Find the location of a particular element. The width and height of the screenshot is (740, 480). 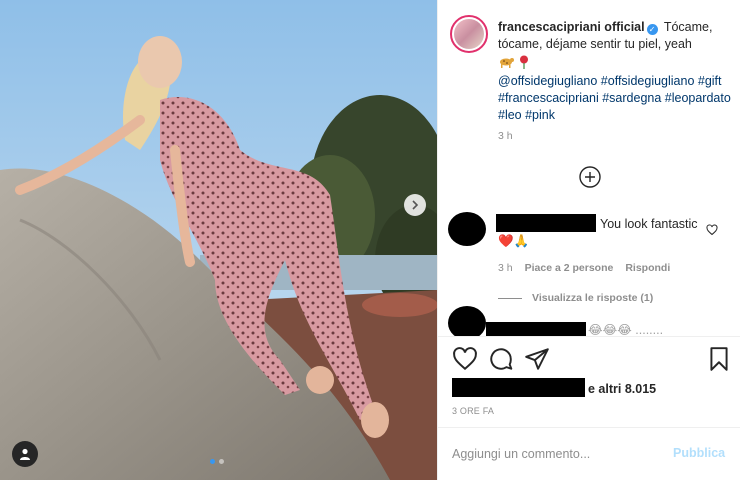

user-icon is located at coordinates (25, 454).